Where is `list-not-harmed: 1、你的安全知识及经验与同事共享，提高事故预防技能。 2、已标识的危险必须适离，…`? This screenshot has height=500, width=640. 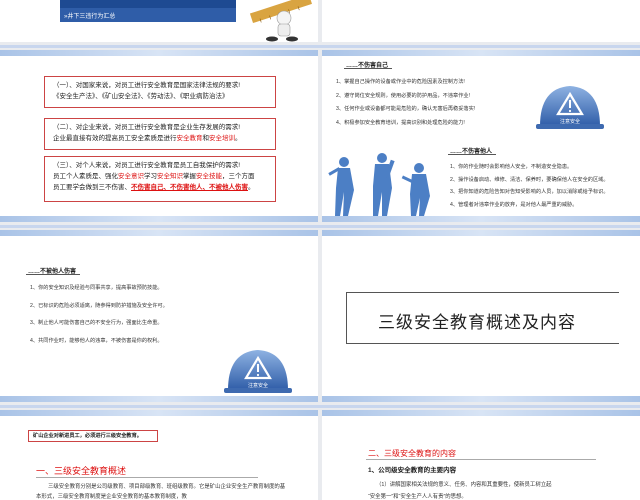
list-not-harmed: 1、你的安全知识及经验与同事共享，提高事故预防技能。 2、已标识的危险必须适离，… is located at coordinates (150, 314).